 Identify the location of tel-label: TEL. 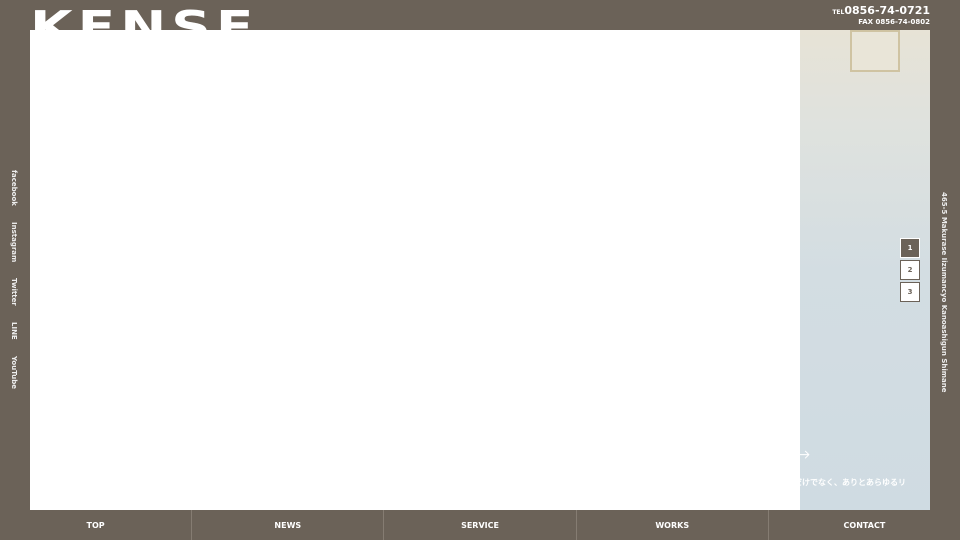
(838, 12).